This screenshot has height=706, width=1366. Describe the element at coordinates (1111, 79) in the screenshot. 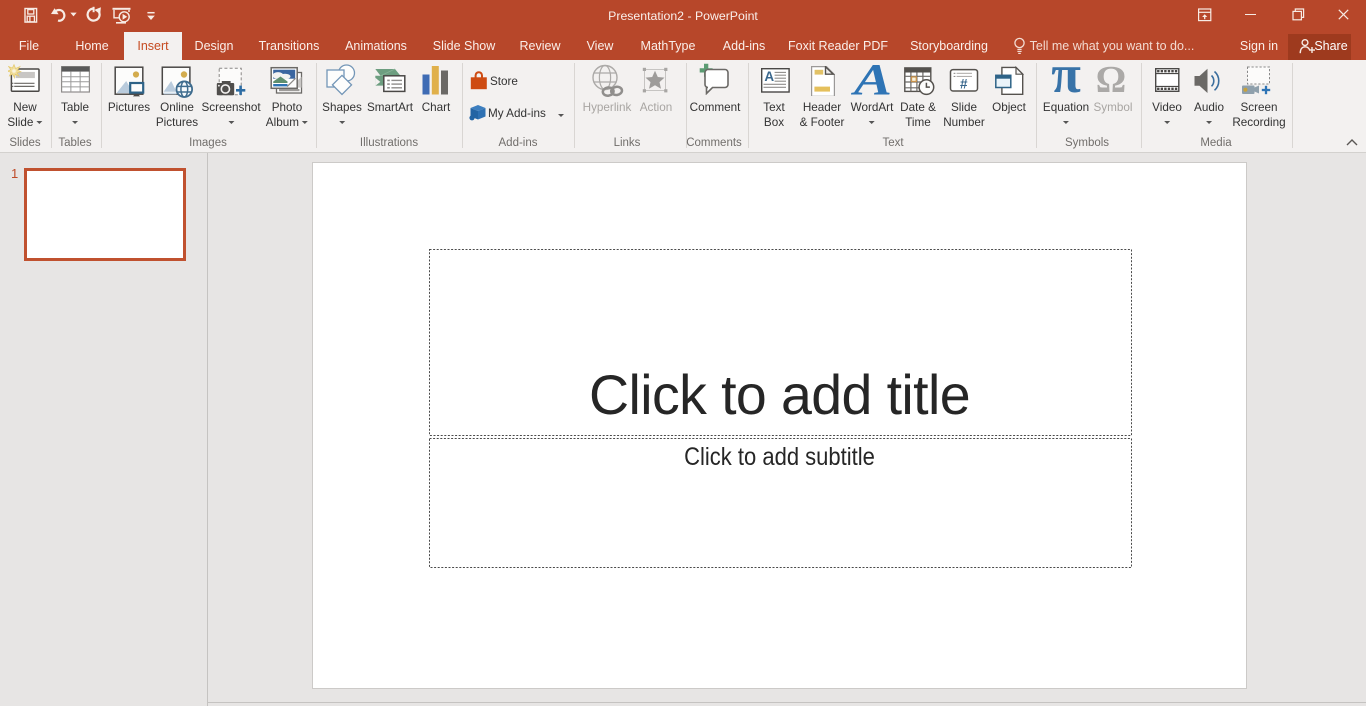

I see `svg-text: Ω` at that location.